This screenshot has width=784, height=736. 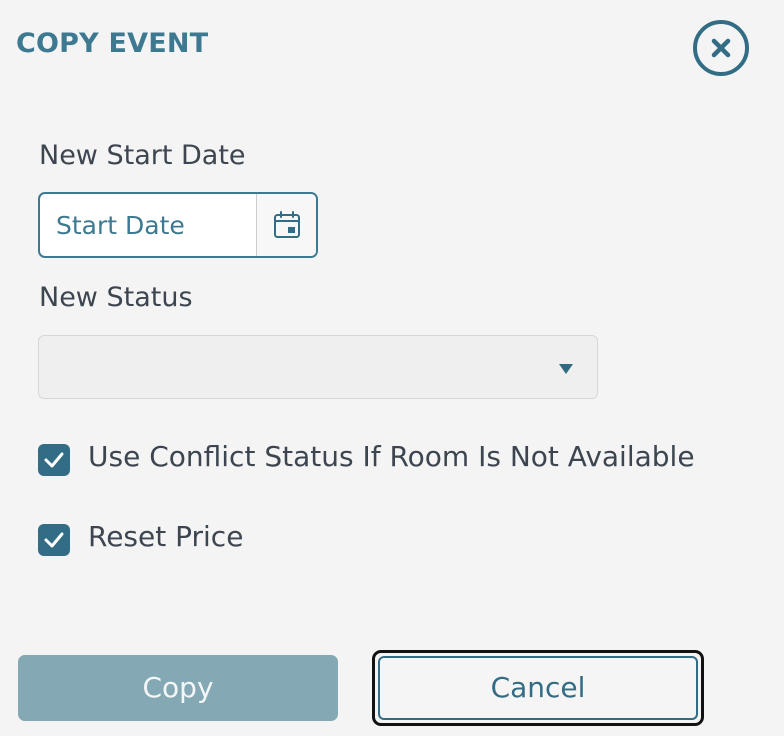 I want to click on reset-price-checkbox, so click(x=54, y=540).